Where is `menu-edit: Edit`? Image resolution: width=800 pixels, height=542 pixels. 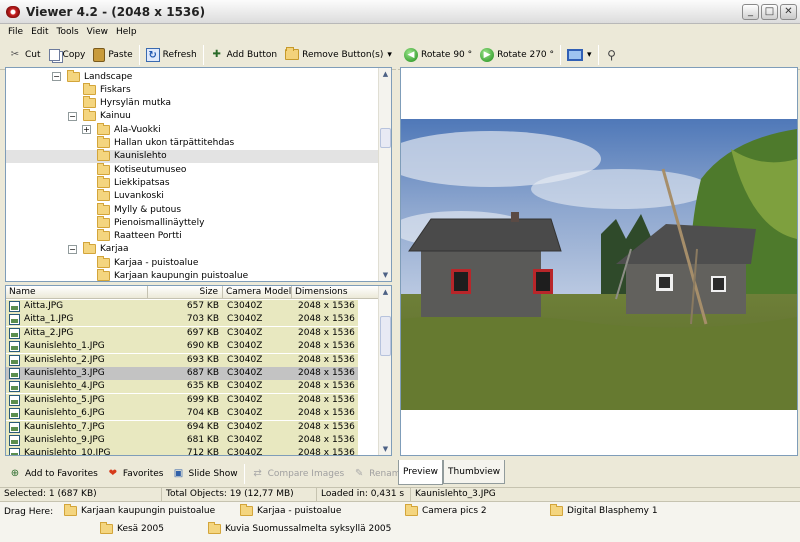 menu-edit: Edit is located at coordinates (39, 32).